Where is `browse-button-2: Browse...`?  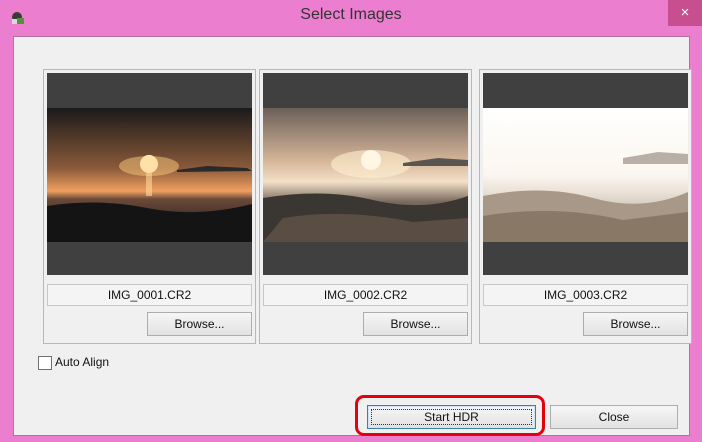
browse-button-2: Browse... is located at coordinates (415, 324).